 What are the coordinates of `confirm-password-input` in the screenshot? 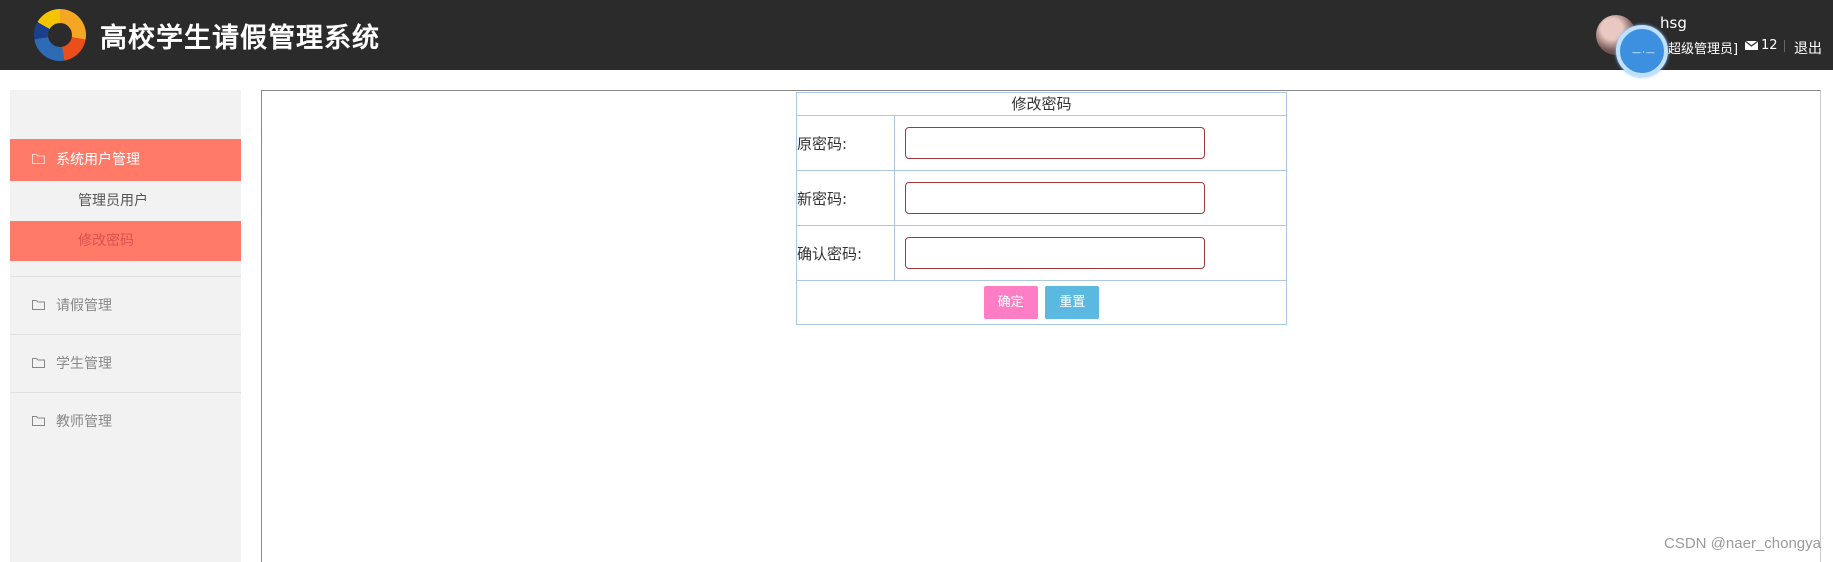 It's located at (1055, 253).